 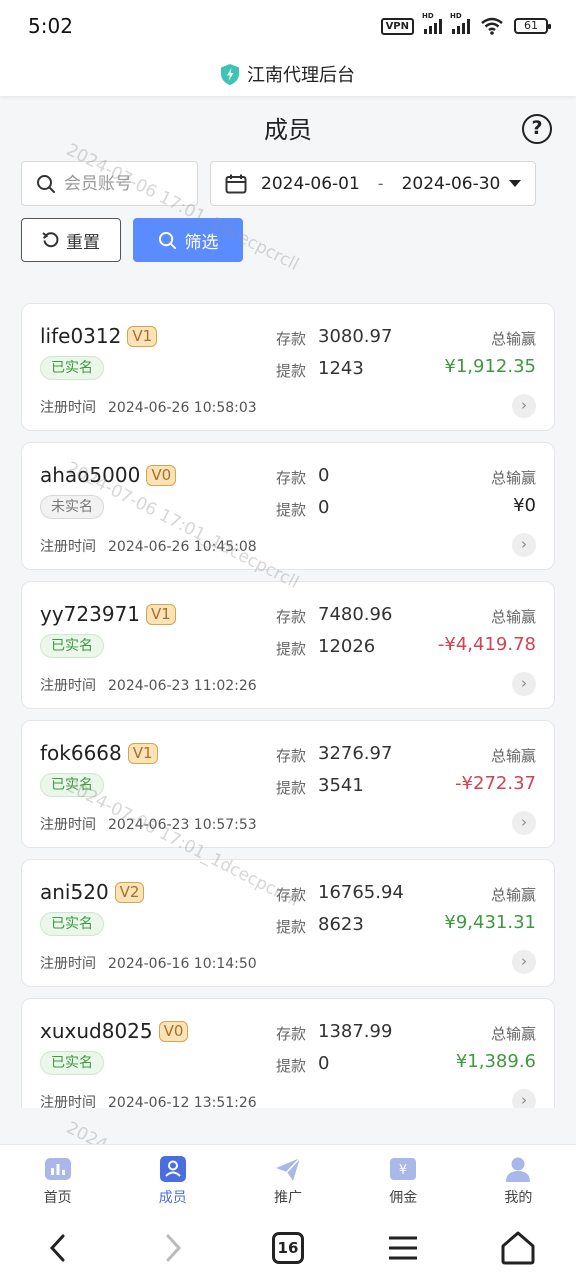 What do you see at coordinates (182, 686) in the screenshot?
I see `register-time-value: 2024-06-23 11:02:26` at bounding box center [182, 686].